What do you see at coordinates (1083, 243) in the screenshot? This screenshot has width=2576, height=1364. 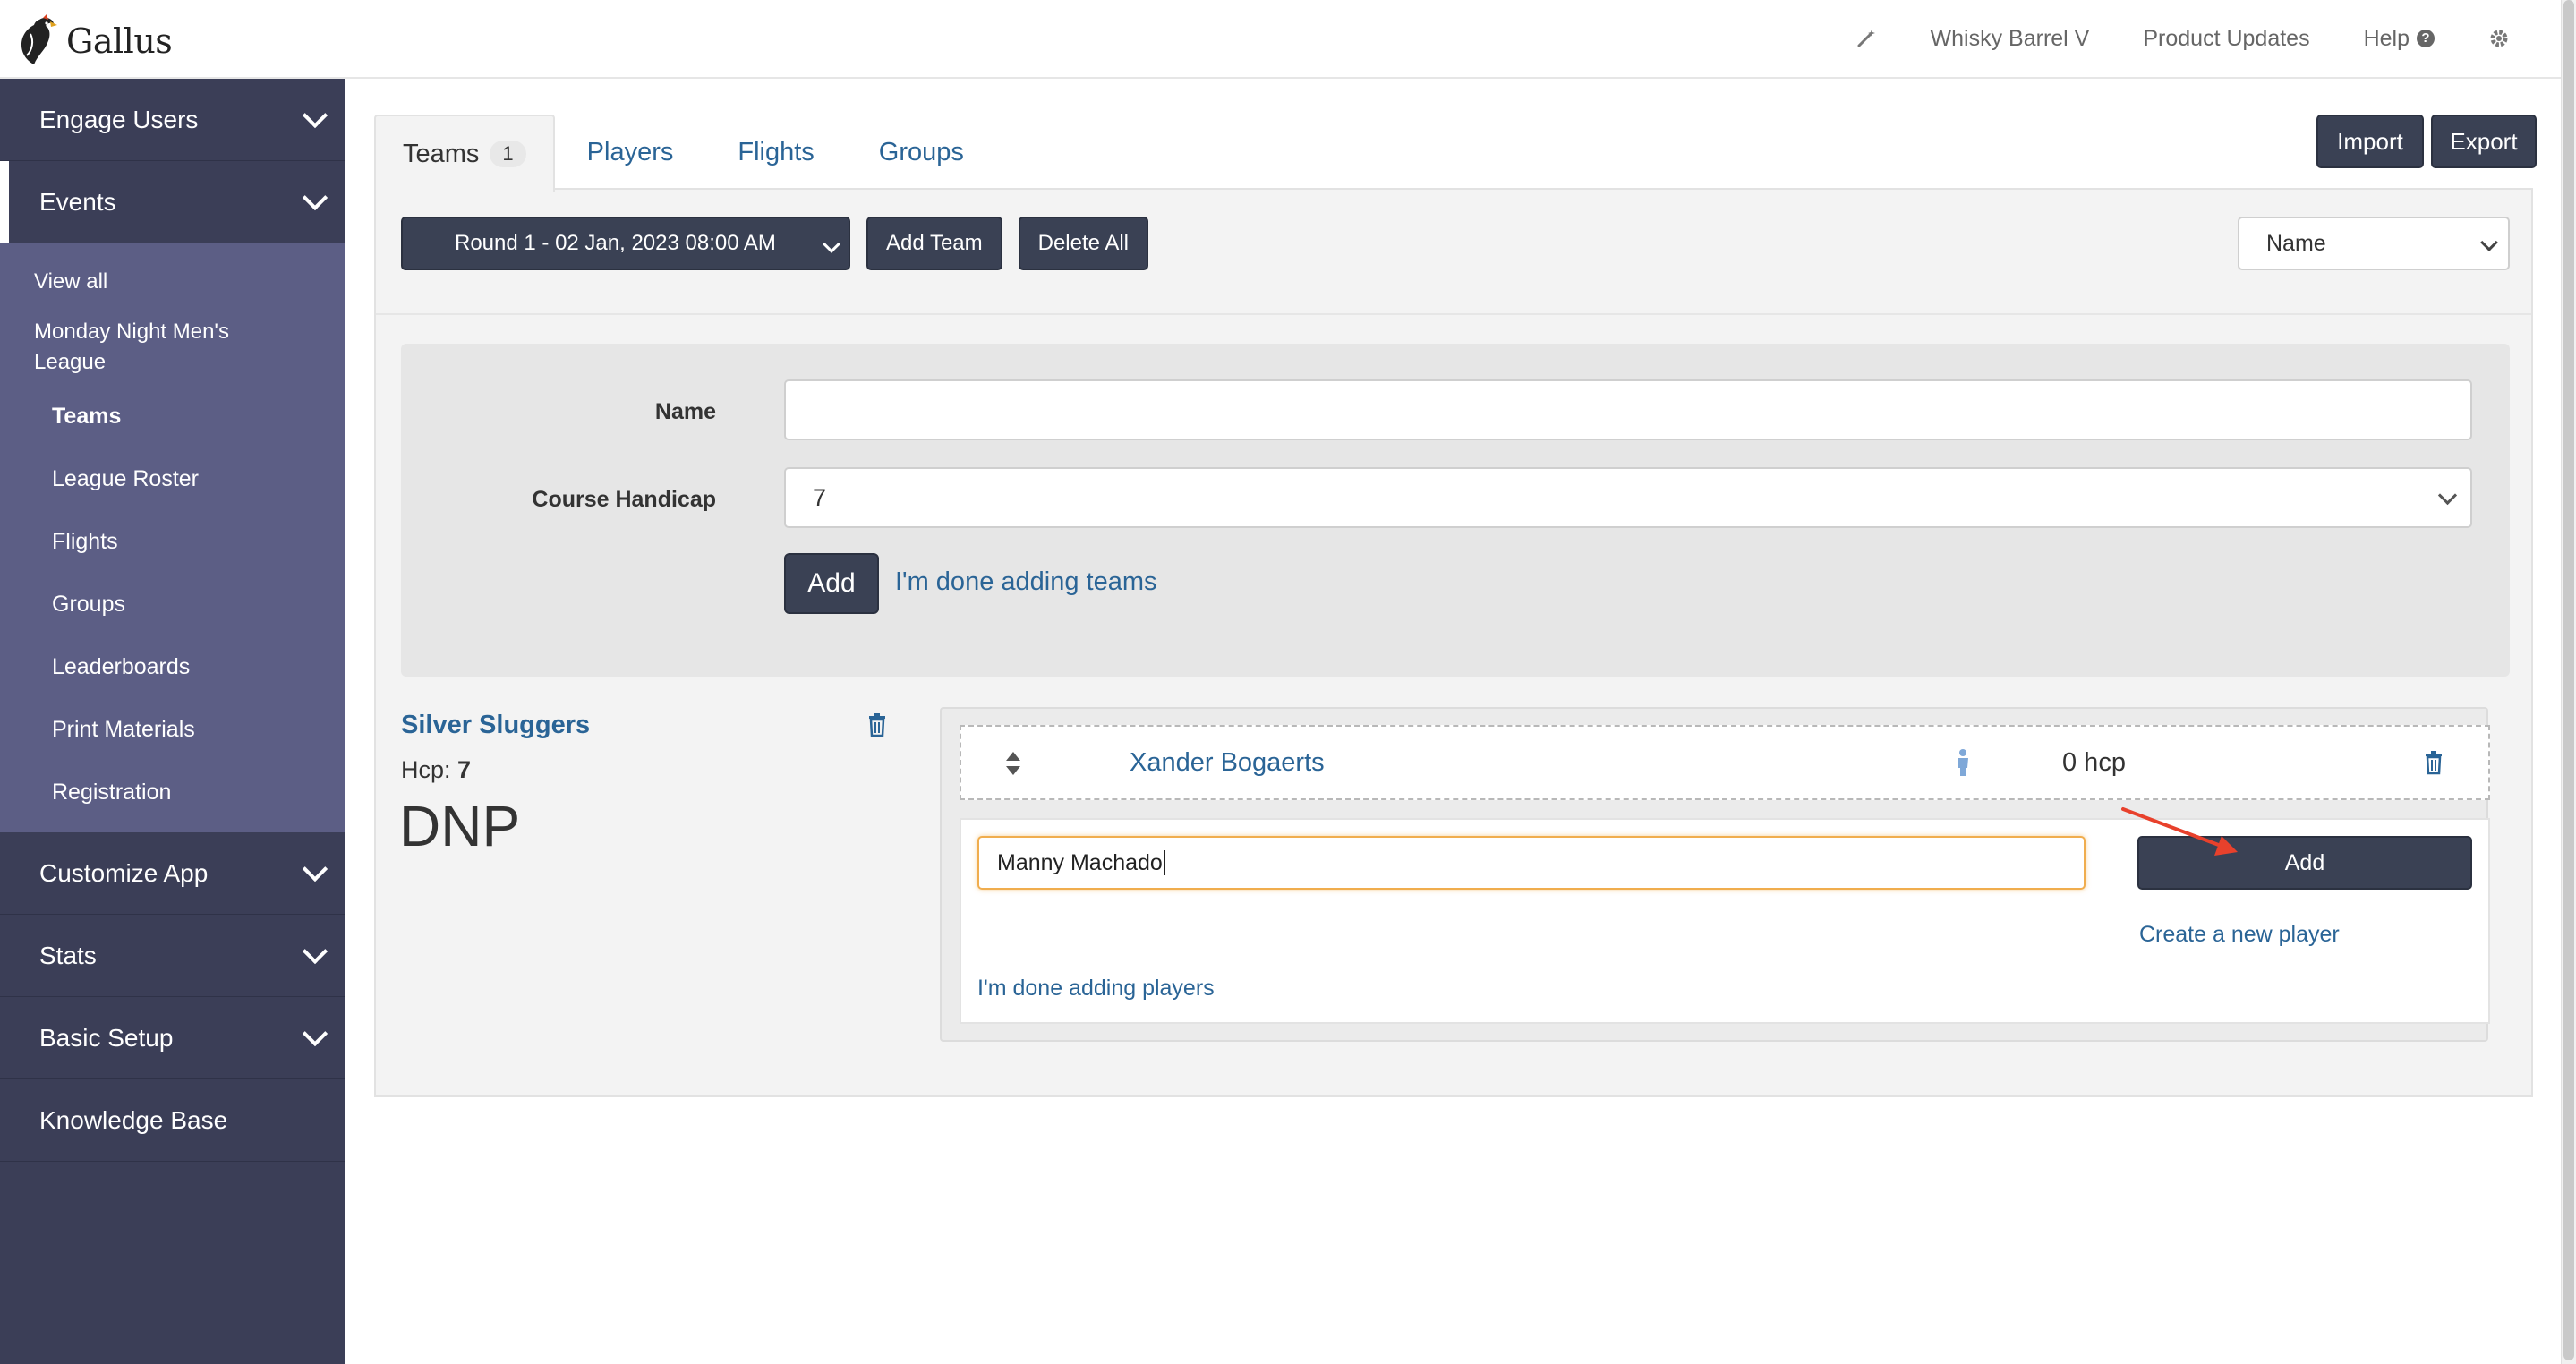 I see `delete-all-button: Delete All` at bounding box center [1083, 243].